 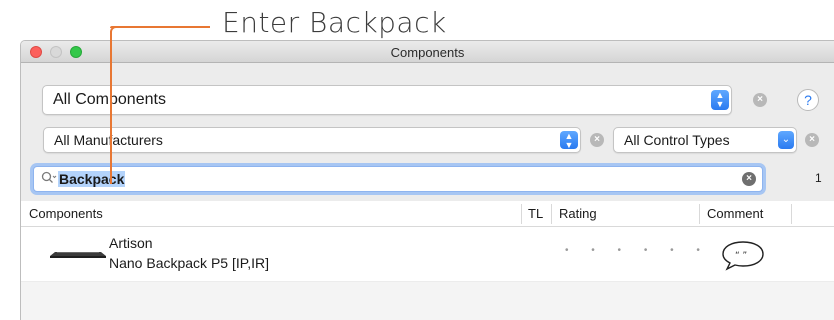 I want to click on rating-dots: • • • • • •, so click(x=637, y=250).